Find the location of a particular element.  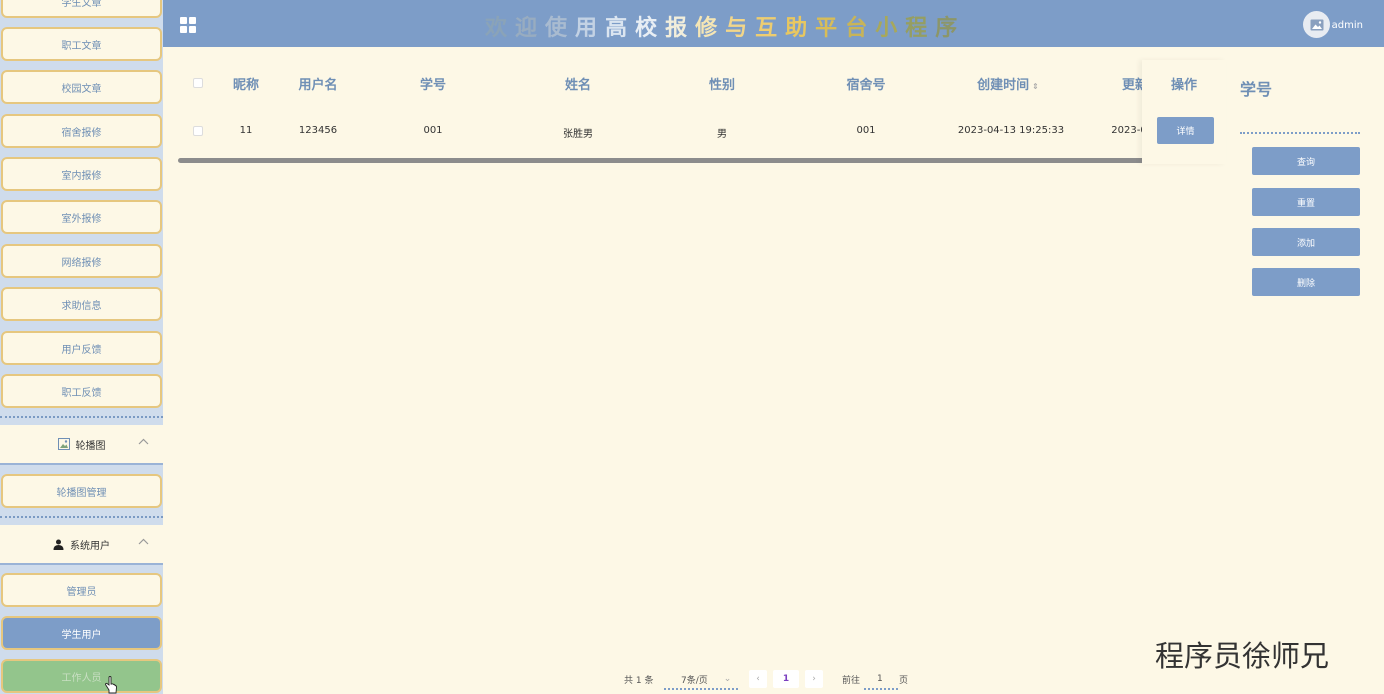

username-label: admin is located at coordinates (1347, 25).